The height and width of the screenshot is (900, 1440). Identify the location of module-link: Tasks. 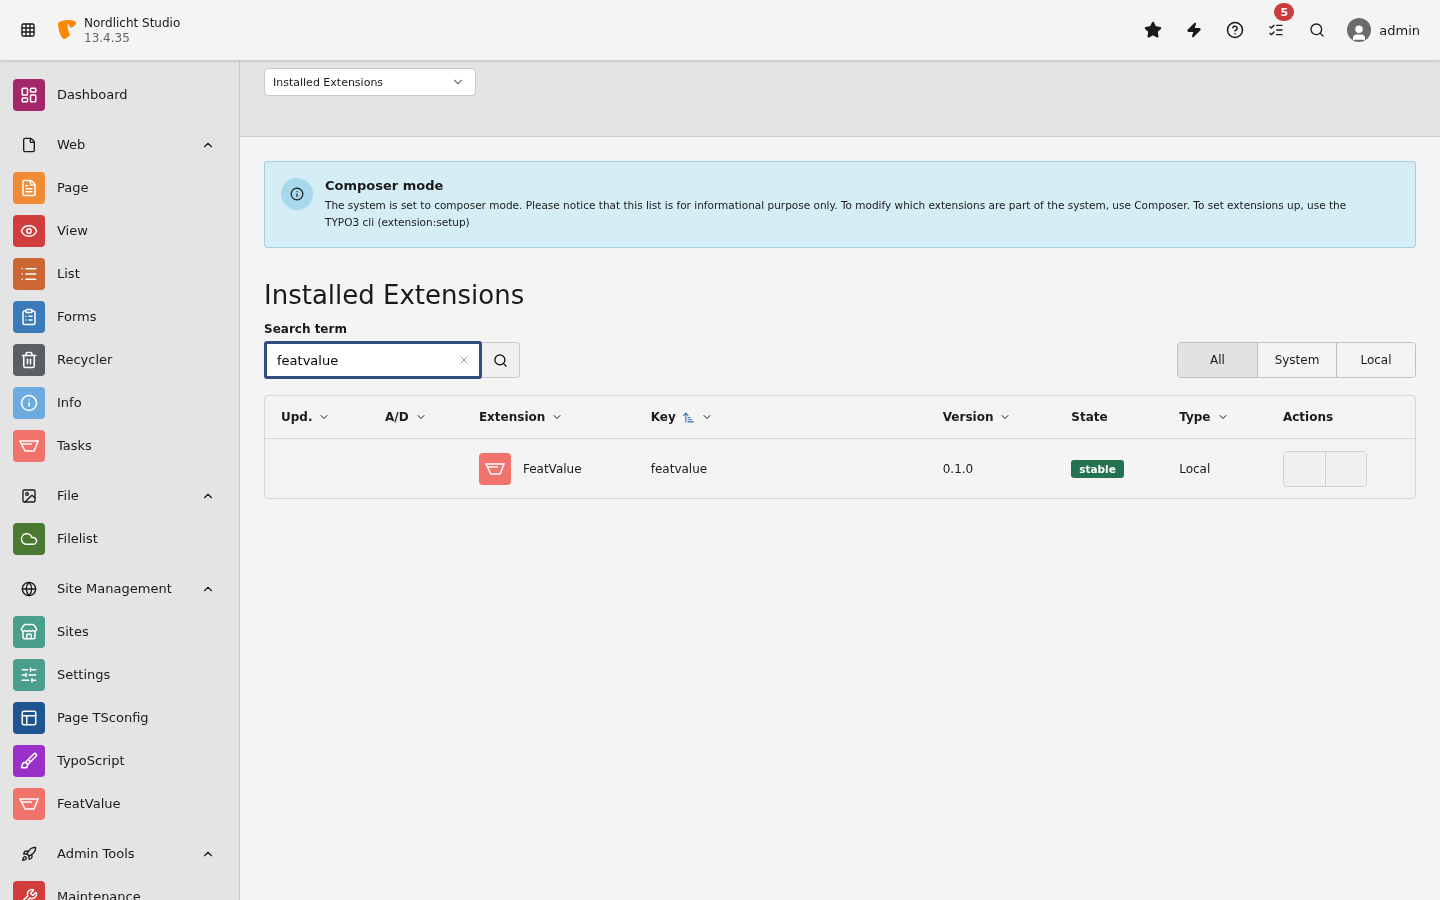
(119, 445).